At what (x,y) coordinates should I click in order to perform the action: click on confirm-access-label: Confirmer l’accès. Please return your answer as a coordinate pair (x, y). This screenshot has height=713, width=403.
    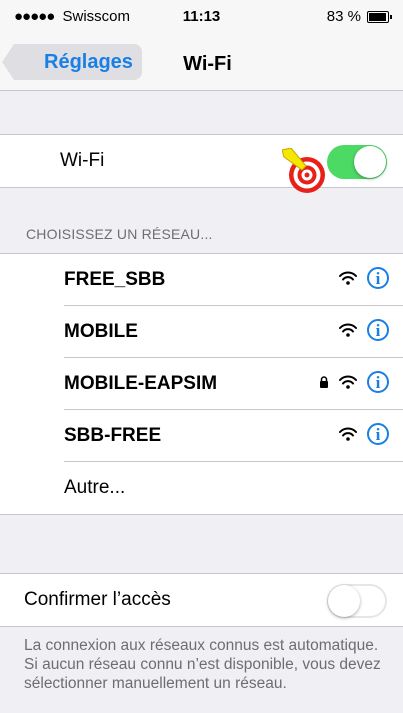
    Looking at the image, I should click on (97, 599).